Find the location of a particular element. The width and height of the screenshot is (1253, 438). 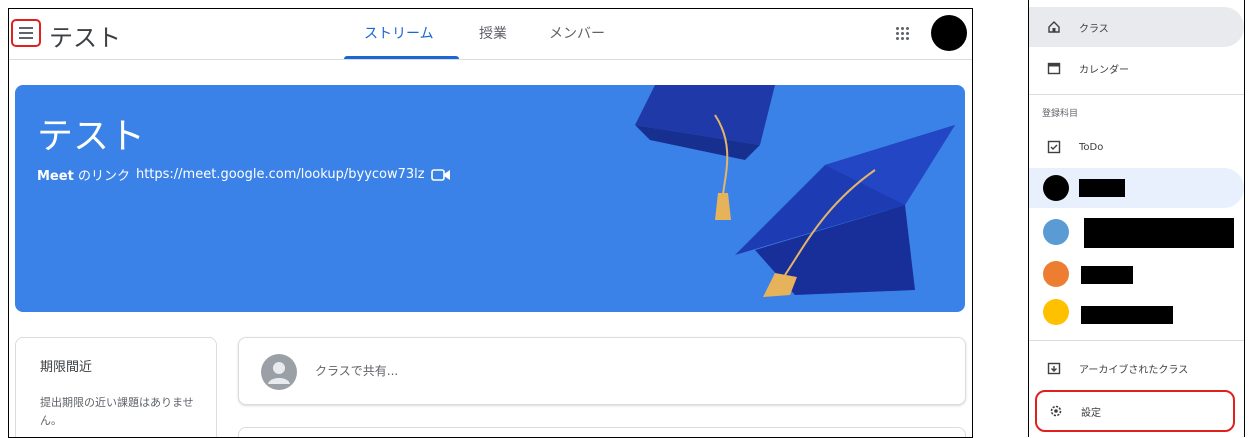

todo-icon is located at coordinates (1054, 147).